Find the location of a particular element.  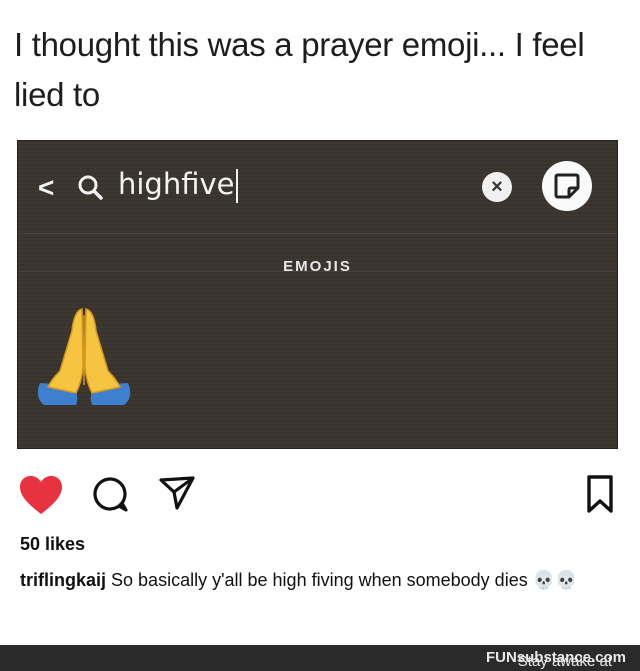

back-icon: < is located at coordinates (46, 188).